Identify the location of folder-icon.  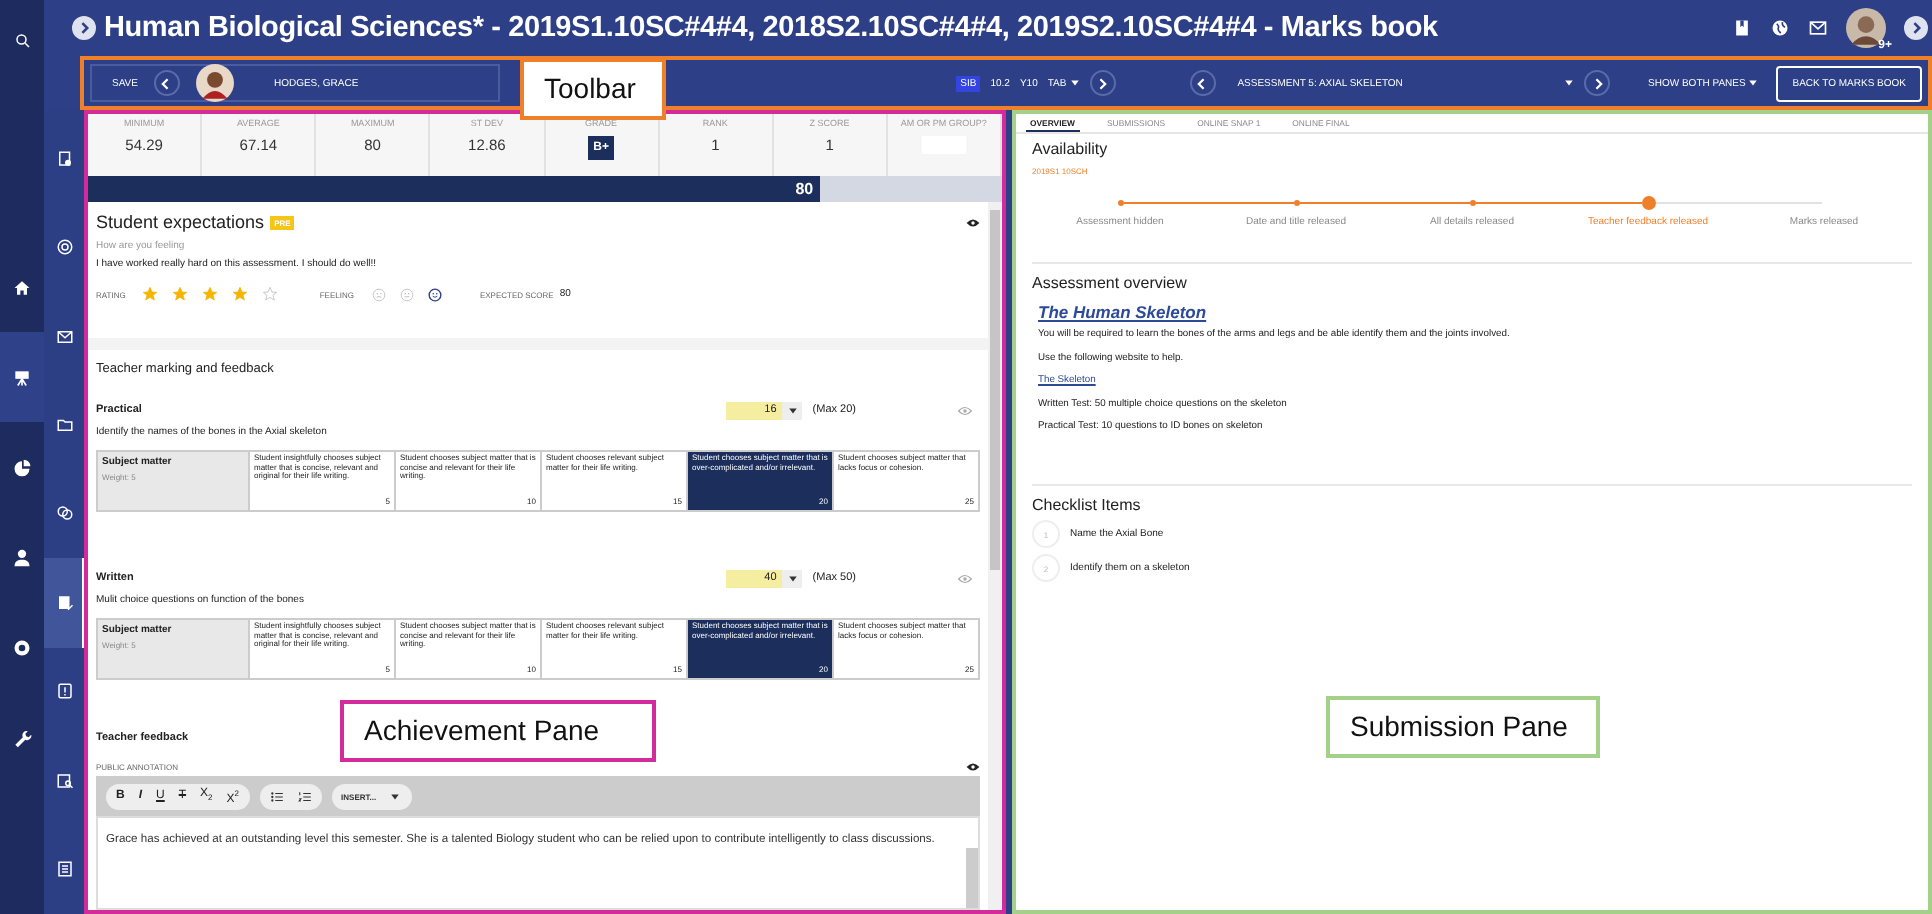
(64, 425).